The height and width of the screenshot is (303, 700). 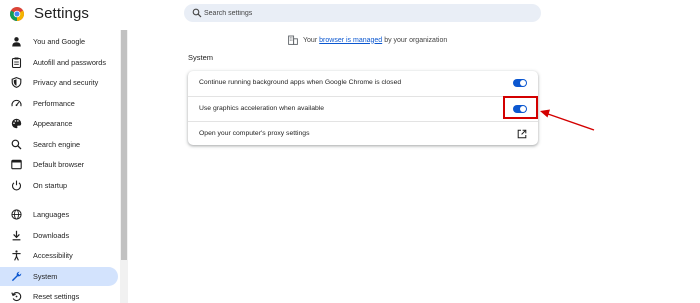 I want to click on setting-label: Use graphics acceleration when available, so click(x=262, y=108).